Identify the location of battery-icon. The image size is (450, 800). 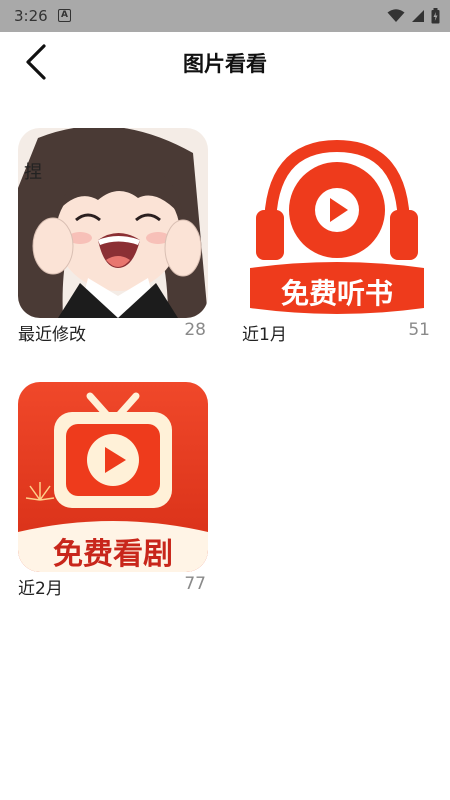
(435, 16).